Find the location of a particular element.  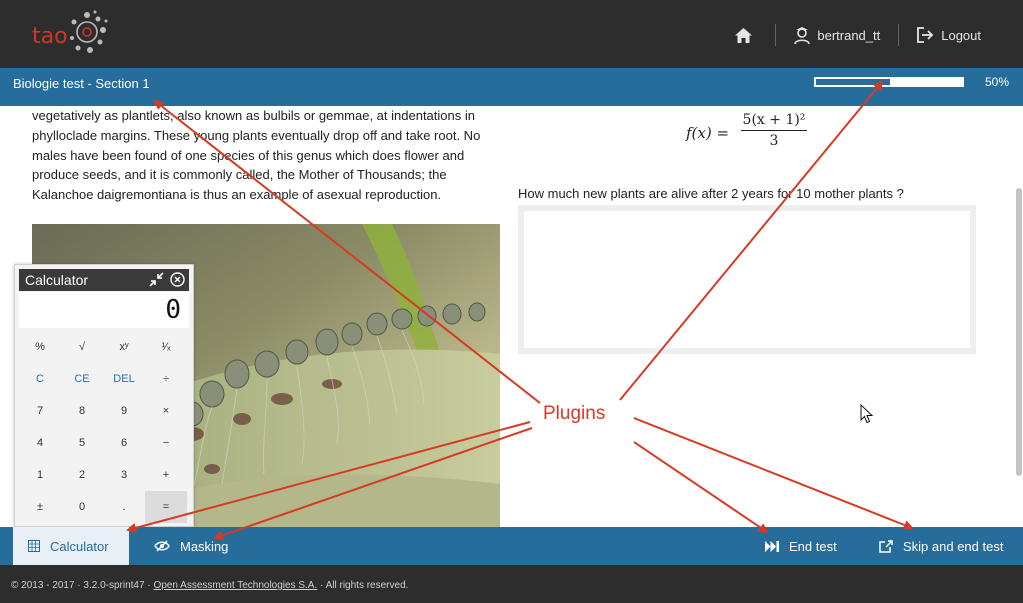

calculator-titlebar: Calculator is located at coordinates (104, 280).